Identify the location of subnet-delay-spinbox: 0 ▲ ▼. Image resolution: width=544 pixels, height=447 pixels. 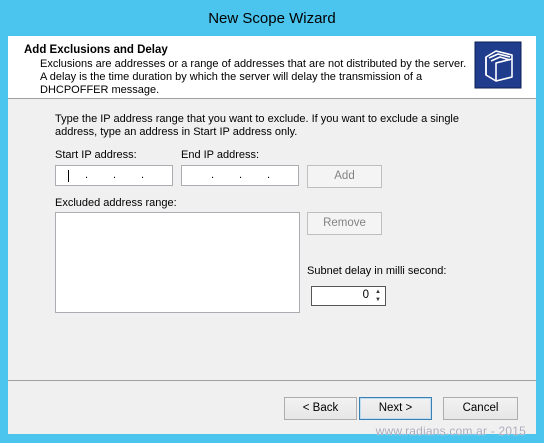
(348, 296).